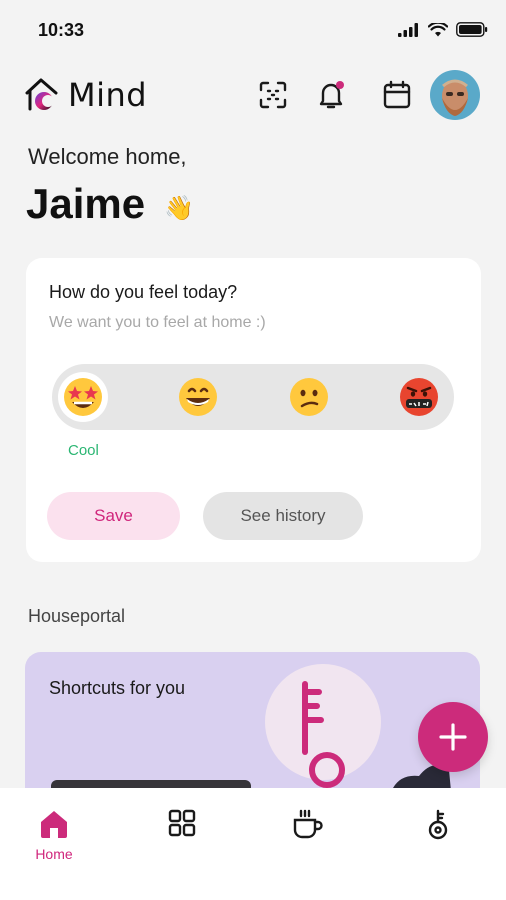 The width and height of the screenshot is (506, 900). I want to click on star-struck-face-icon, so click(83, 397).